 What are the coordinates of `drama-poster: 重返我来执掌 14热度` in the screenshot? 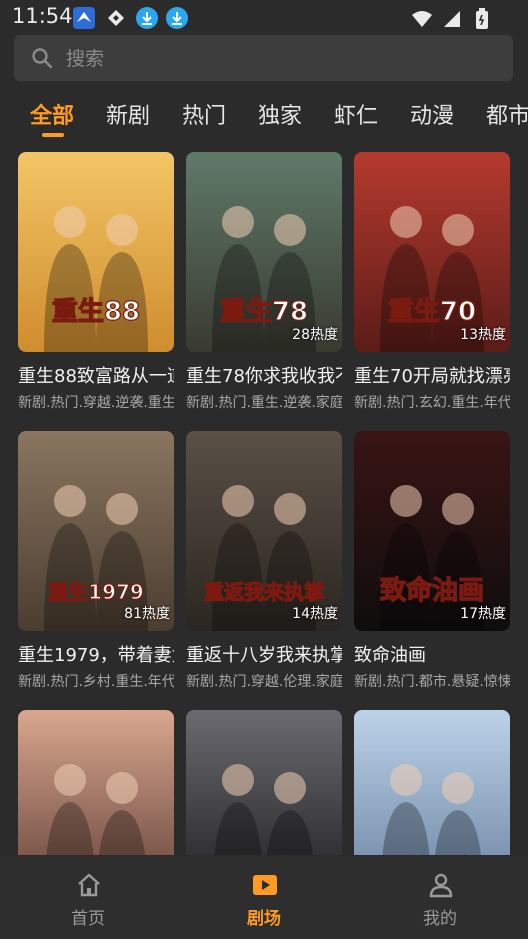 It's located at (264, 531).